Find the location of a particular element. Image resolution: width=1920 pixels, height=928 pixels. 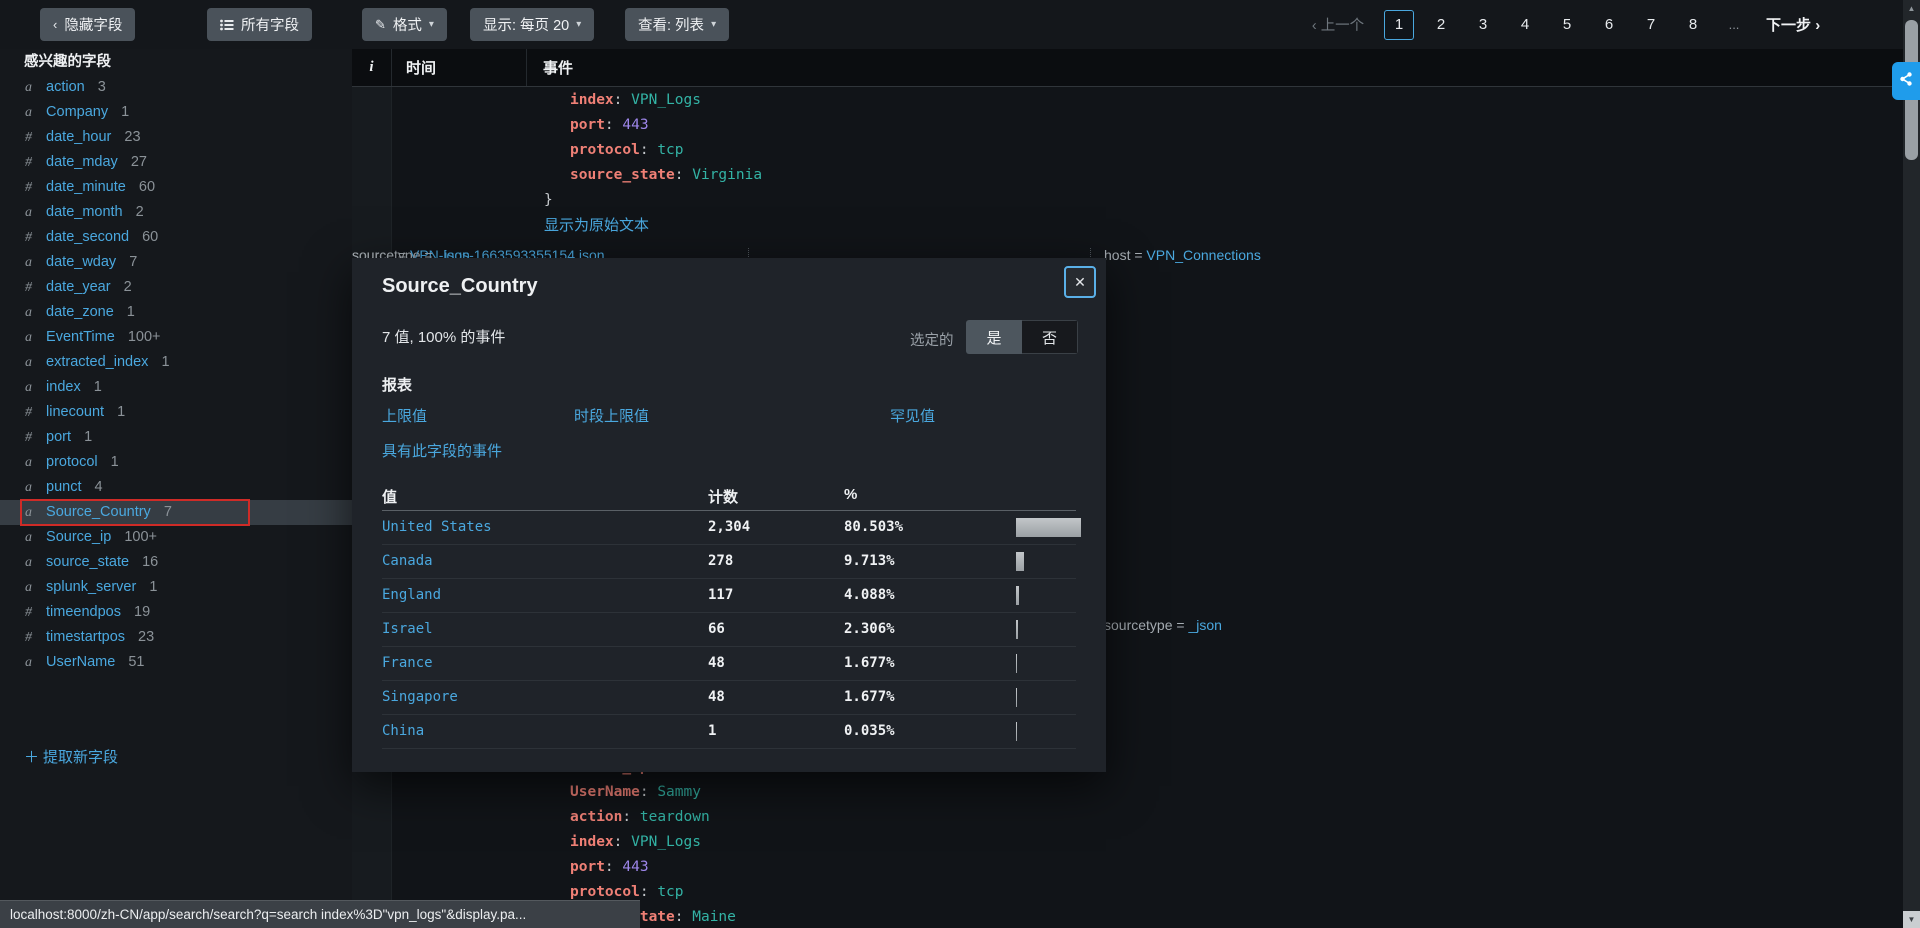

field-name-link: port is located at coordinates (58, 437).